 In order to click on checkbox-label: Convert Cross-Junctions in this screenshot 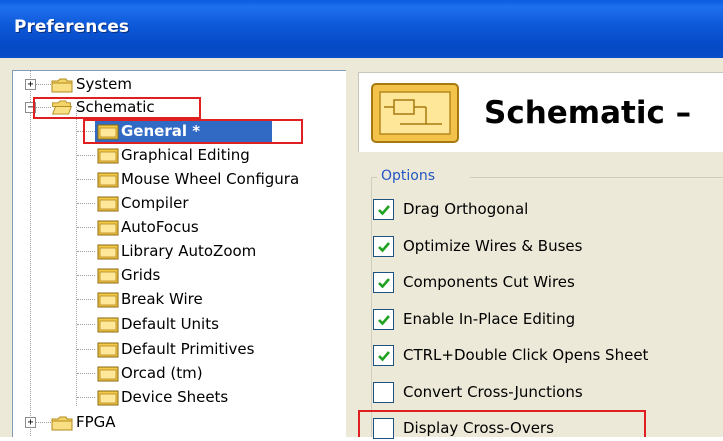, I will do `click(493, 392)`.